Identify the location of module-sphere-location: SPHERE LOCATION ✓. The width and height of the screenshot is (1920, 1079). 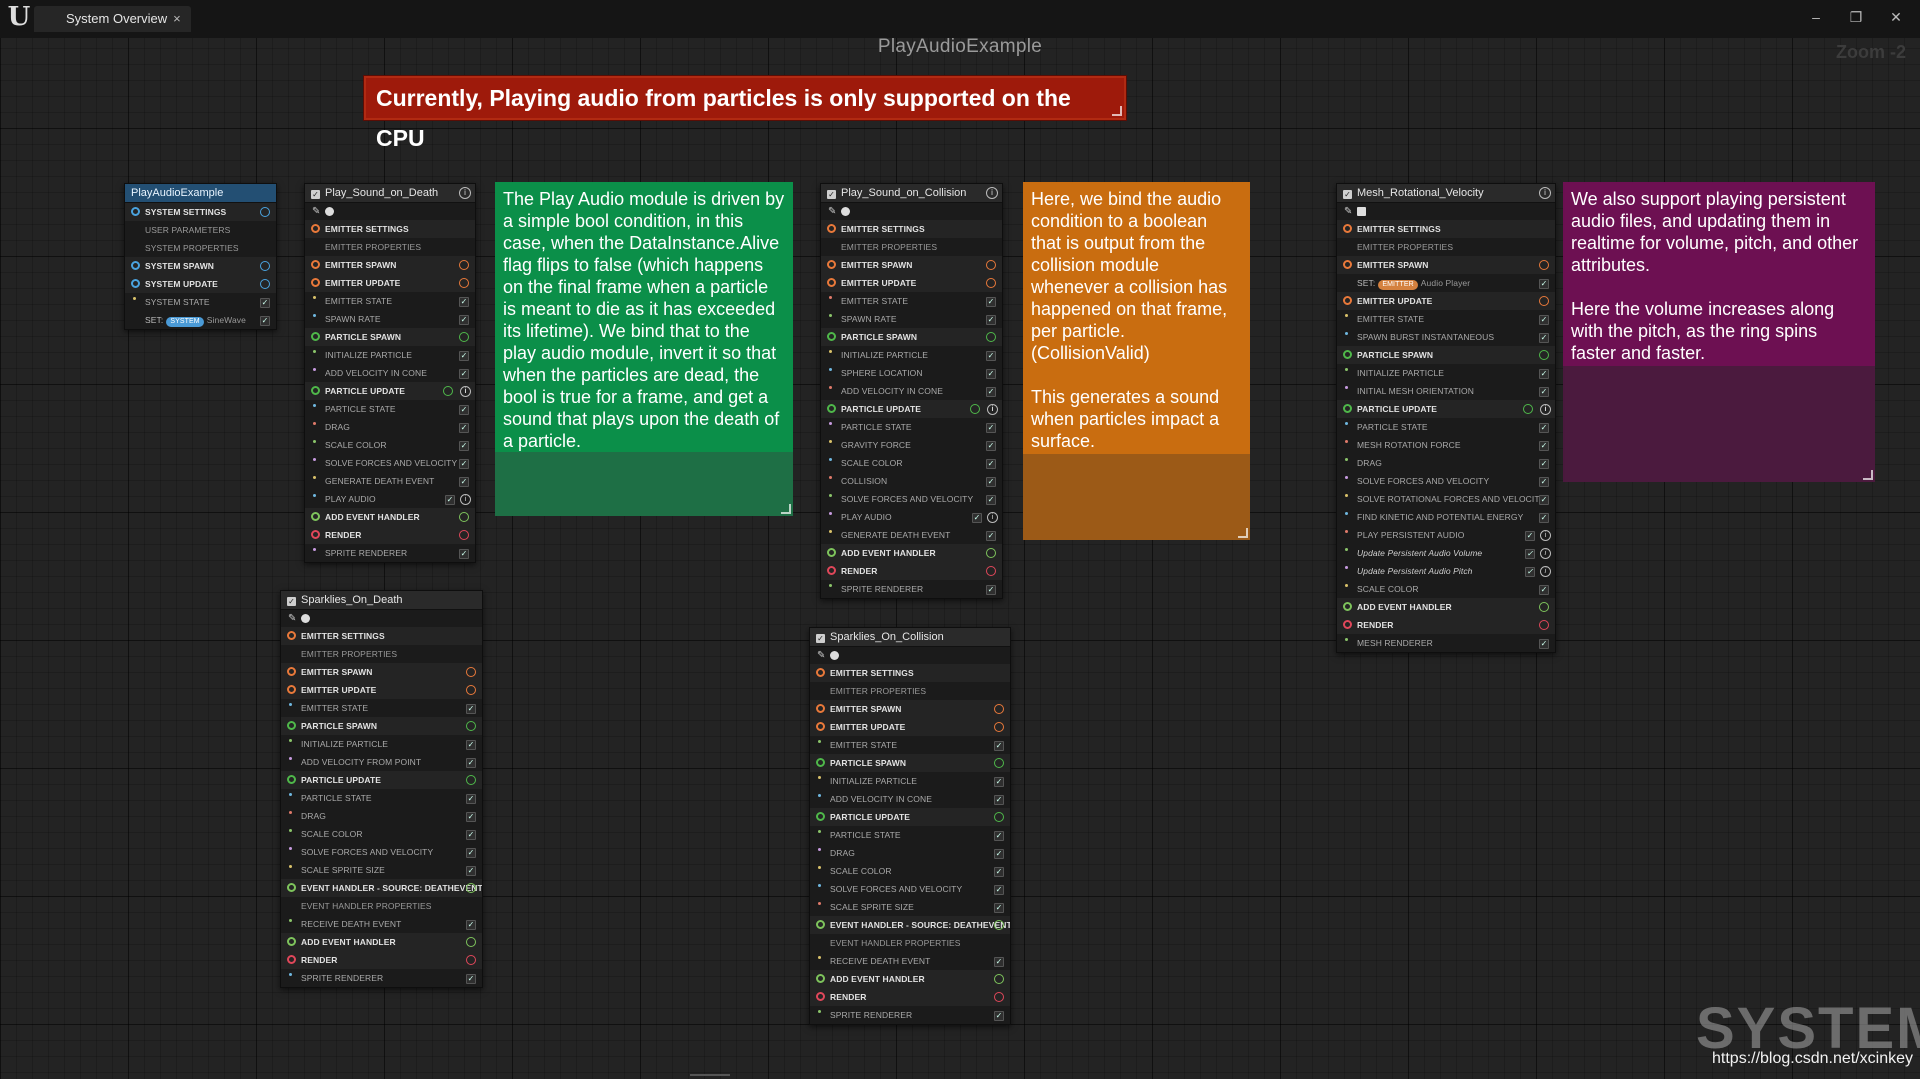
(911, 373).